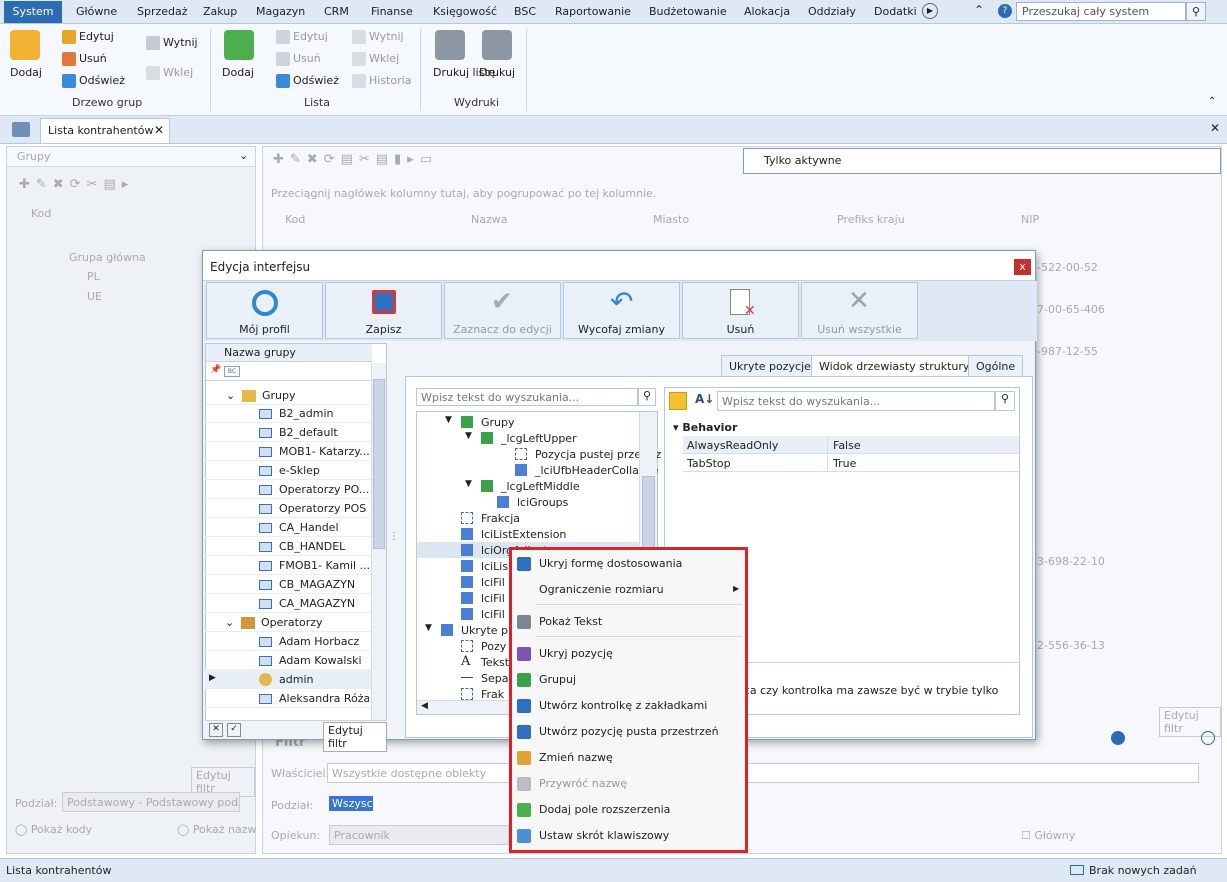 The image size is (1227, 882). Describe the element at coordinates (982, 161) in the screenshot. I see `only-active-checkbox: Tylko aktywne` at that location.